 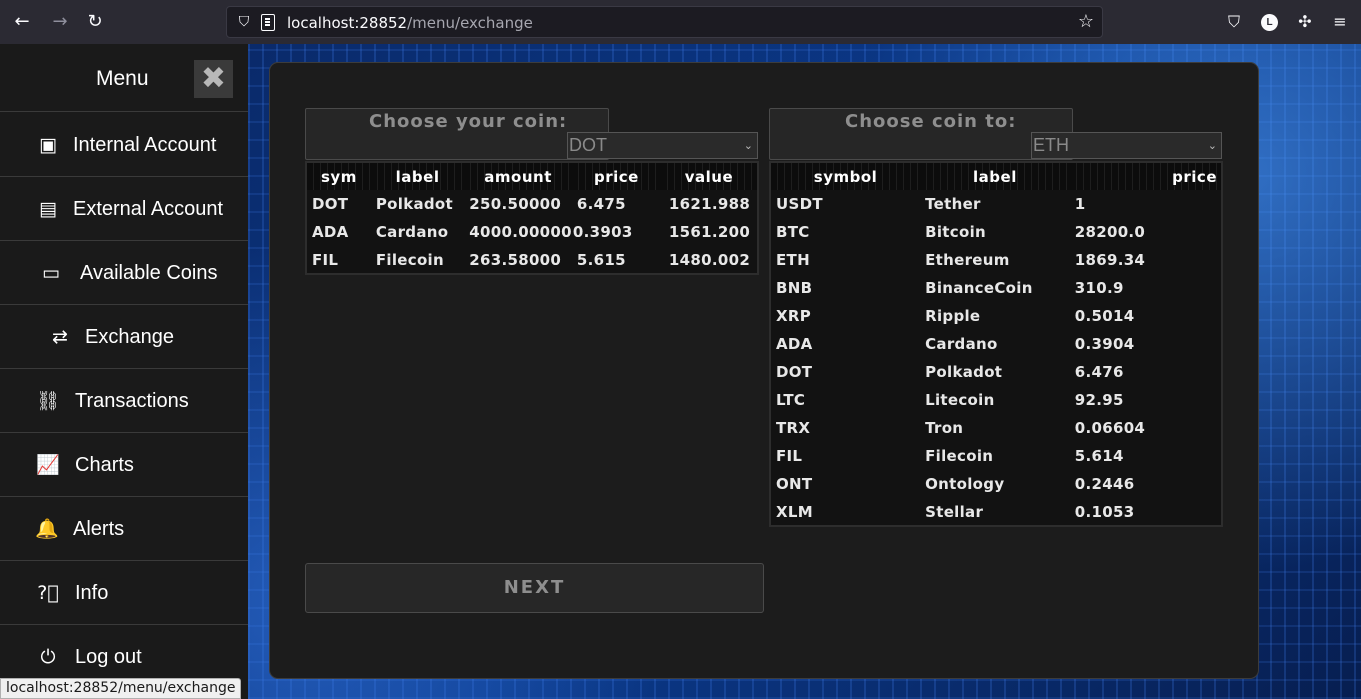 I want to click on close-icon: ✖, so click(x=213, y=79).